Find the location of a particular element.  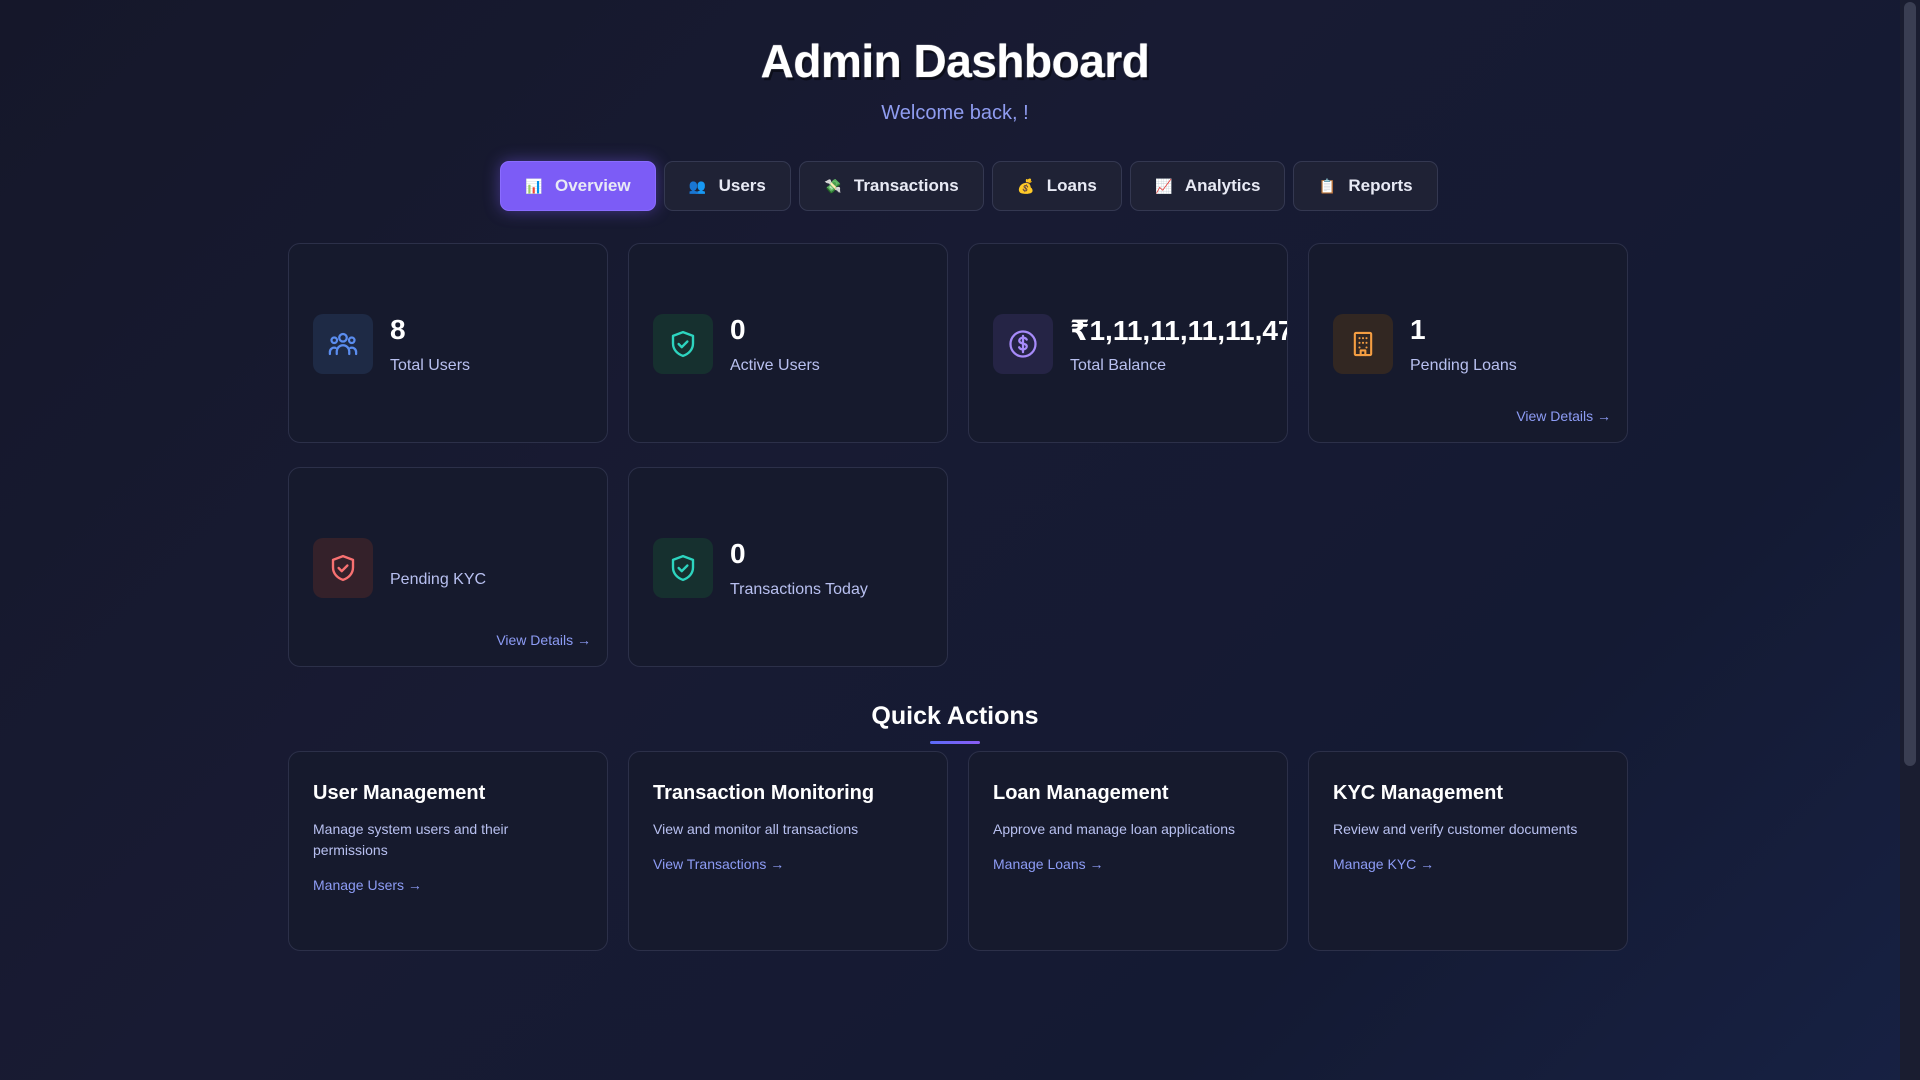

users-icon is located at coordinates (343, 344).